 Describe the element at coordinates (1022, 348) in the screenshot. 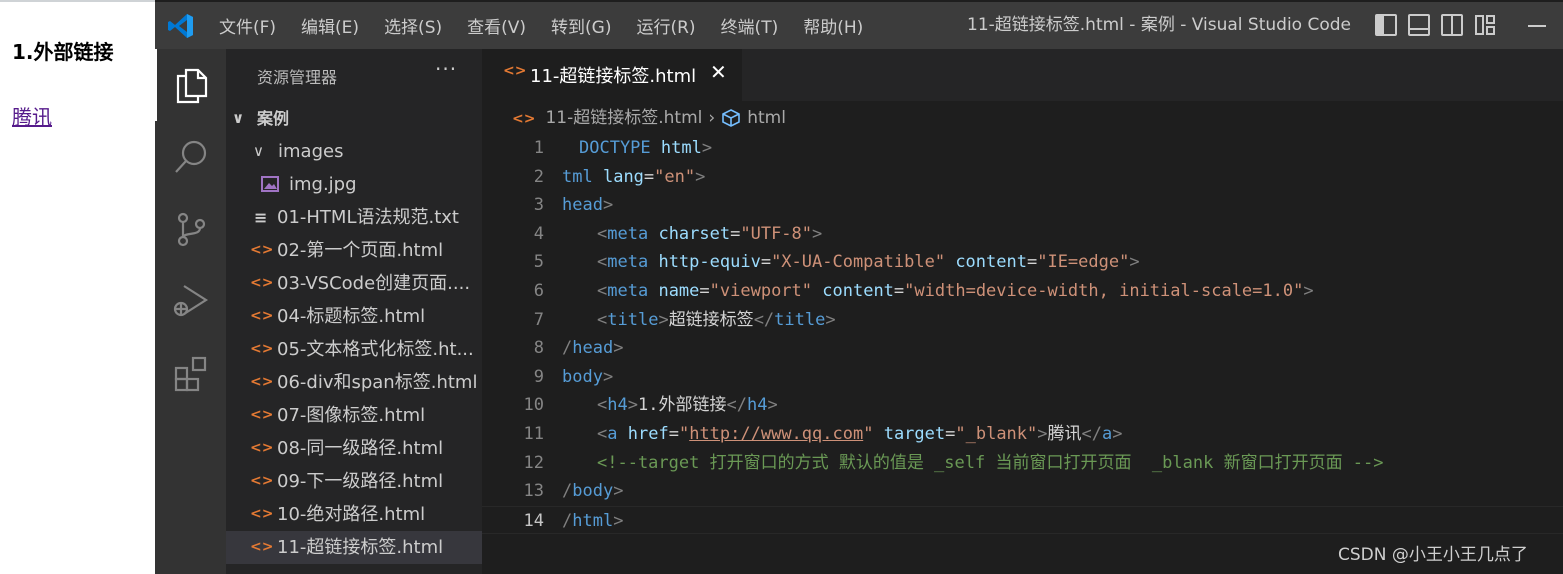

I see `code-line: 8/head>` at that location.